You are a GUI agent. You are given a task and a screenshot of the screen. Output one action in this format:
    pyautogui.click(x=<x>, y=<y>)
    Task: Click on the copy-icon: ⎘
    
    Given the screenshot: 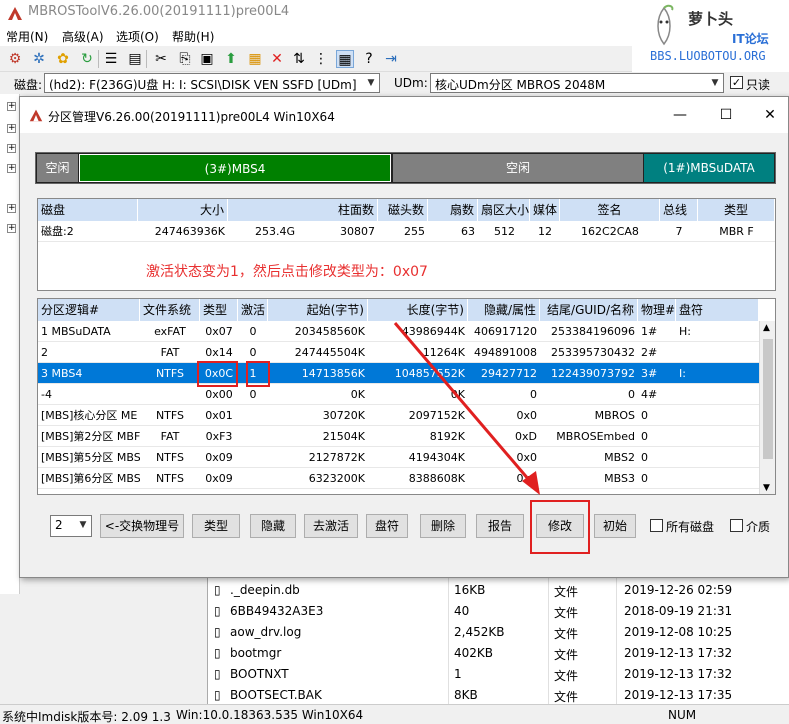 What is the action you would take?
    pyautogui.click(x=185, y=59)
    